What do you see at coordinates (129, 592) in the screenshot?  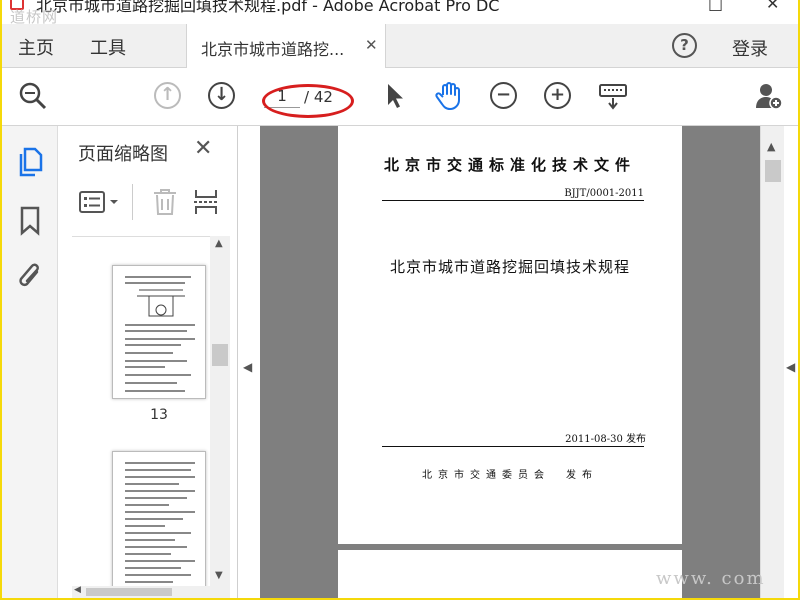 I see `thumbnail-hscroll-thumb` at bounding box center [129, 592].